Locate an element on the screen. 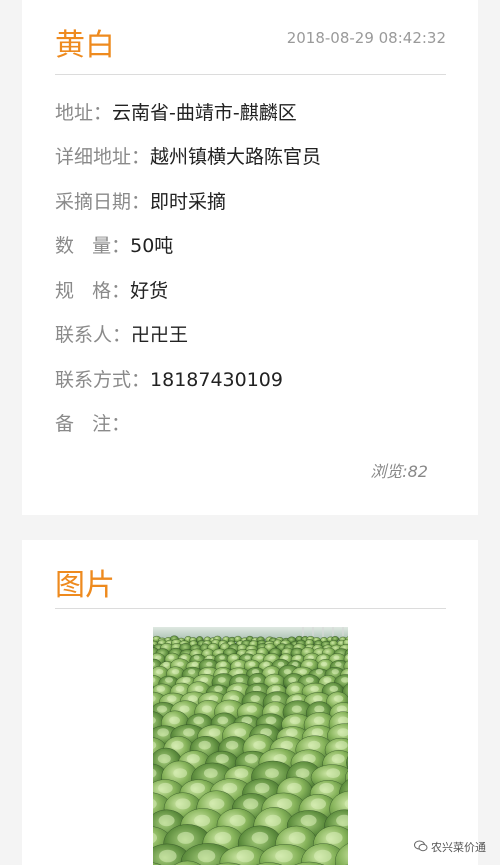  field-contact-person: 联系人：卍卍王 is located at coordinates (121, 335).